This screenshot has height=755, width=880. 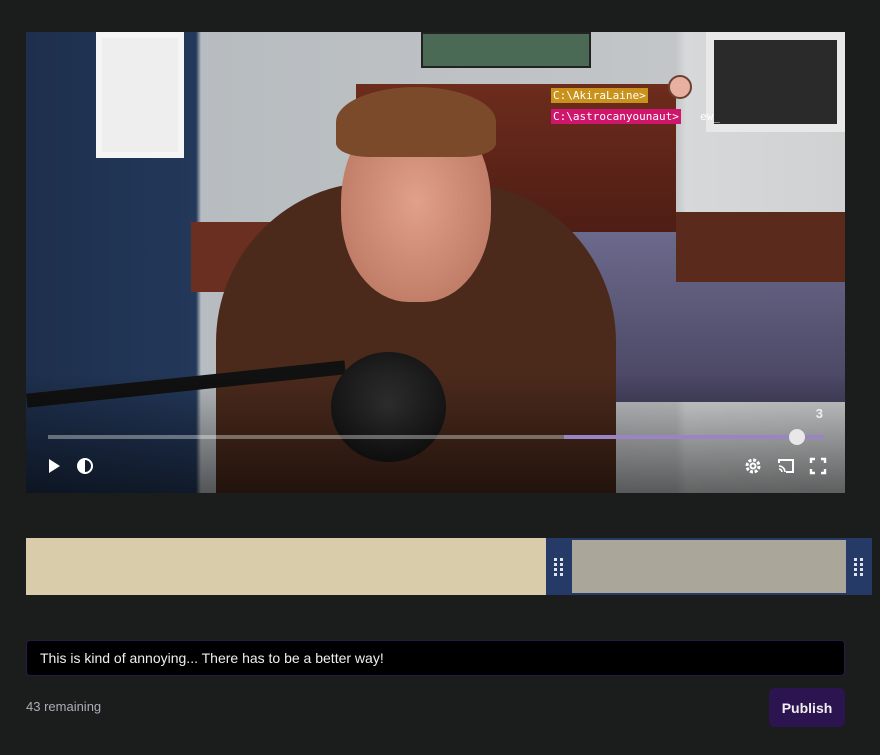 I want to click on cast-icon, so click(x=786, y=466).